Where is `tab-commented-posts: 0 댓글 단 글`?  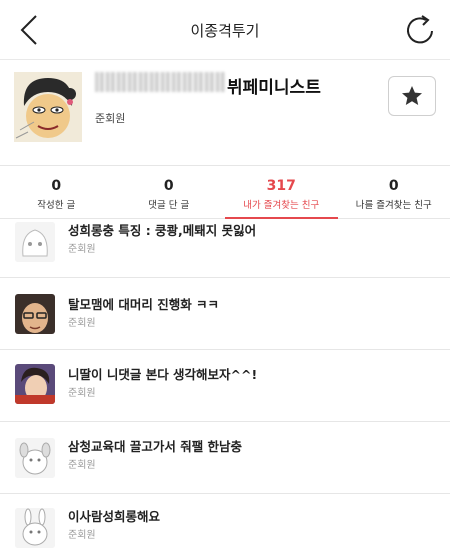 tab-commented-posts: 0 댓글 단 글 is located at coordinates (169, 192).